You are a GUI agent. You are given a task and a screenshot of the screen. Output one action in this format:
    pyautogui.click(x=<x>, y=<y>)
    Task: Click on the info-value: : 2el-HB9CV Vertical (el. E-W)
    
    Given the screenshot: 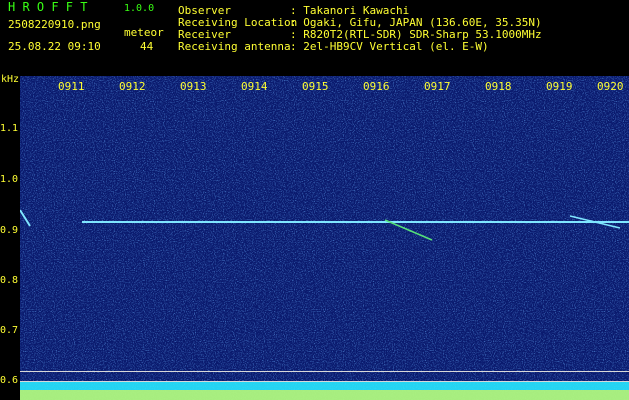 What is the action you would take?
    pyautogui.click(x=389, y=46)
    